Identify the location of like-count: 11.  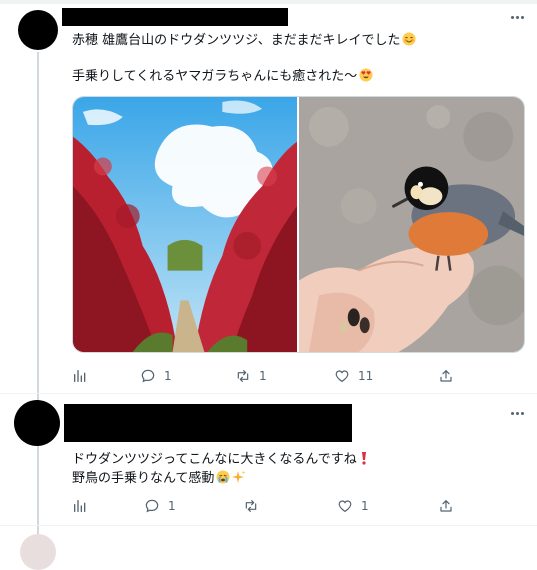
(366, 376).